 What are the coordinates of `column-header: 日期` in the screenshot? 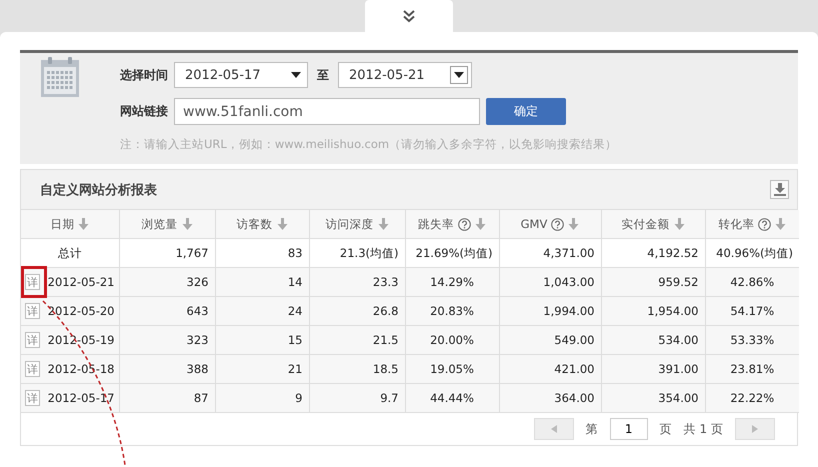 It's located at (70, 224).